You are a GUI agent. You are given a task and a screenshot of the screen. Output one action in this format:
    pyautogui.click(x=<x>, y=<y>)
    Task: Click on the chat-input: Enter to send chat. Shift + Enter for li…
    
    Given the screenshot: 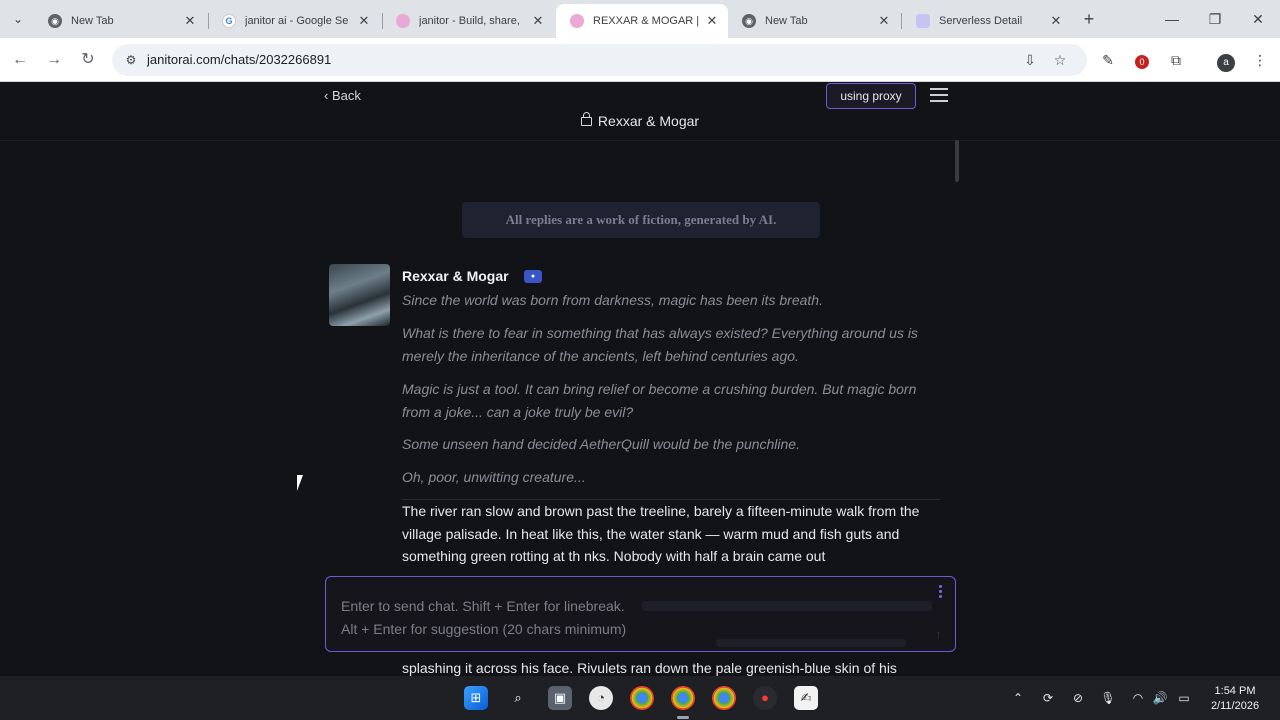 What is the action you would take?
    pyautogui.click(x=640, y=614)
    